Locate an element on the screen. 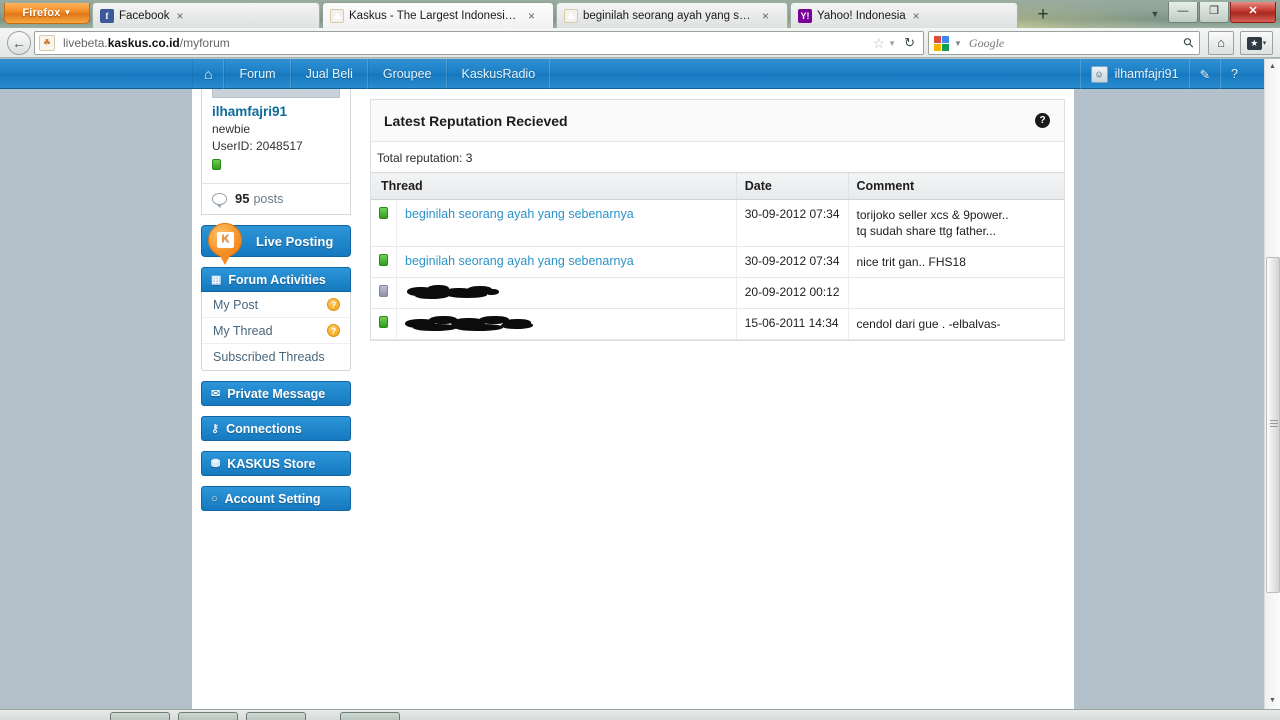 This screenshot has width=1280, height=720. list-all-tabs-icon: ▼ is located at coordinates (1155, 14).